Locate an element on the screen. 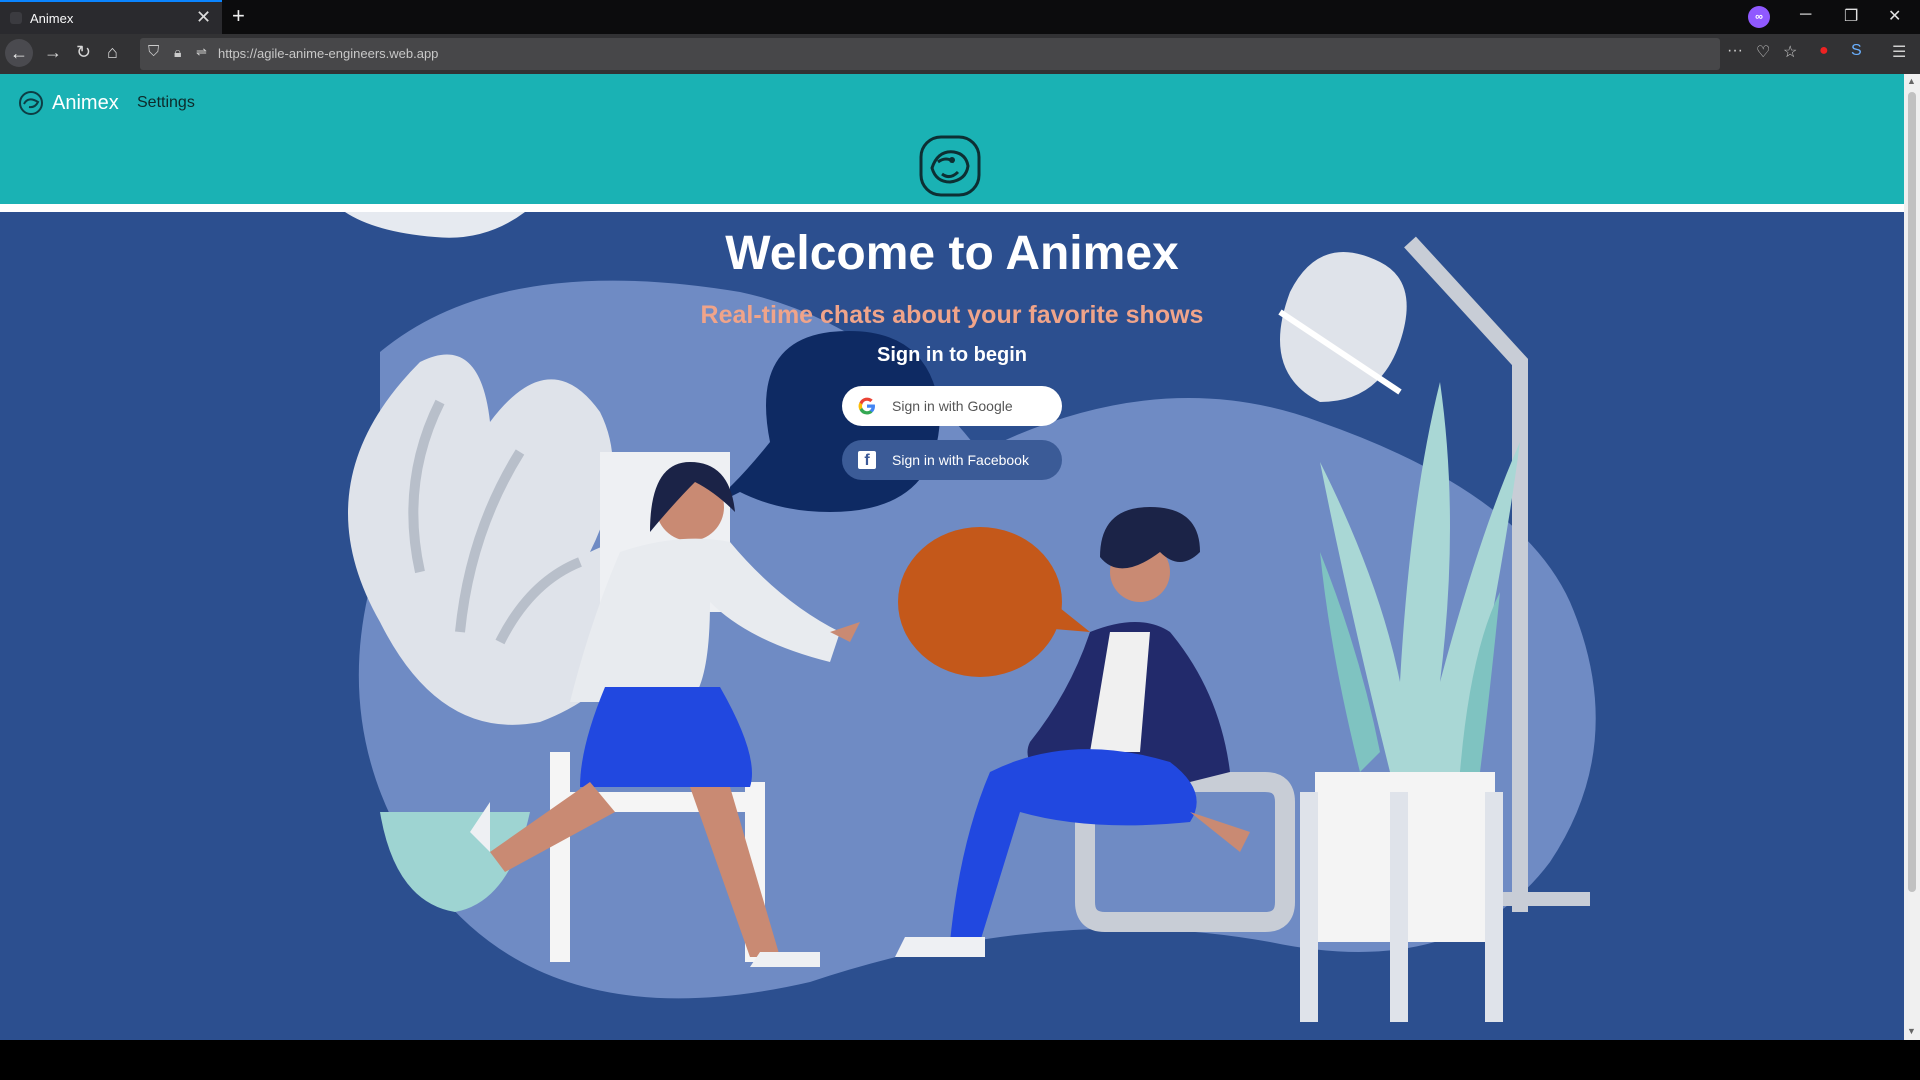 The image size is (1920, 1080). reload-icon: ↻ is located at coordinates (83, 52).